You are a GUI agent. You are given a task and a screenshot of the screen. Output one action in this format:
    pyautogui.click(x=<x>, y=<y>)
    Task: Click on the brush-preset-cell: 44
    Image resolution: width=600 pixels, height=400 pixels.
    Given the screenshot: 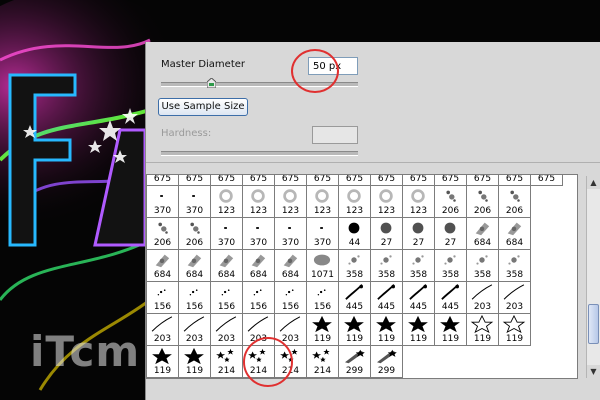 What is the action you would take?
    pyautogui.click(x=355, y=234)
    